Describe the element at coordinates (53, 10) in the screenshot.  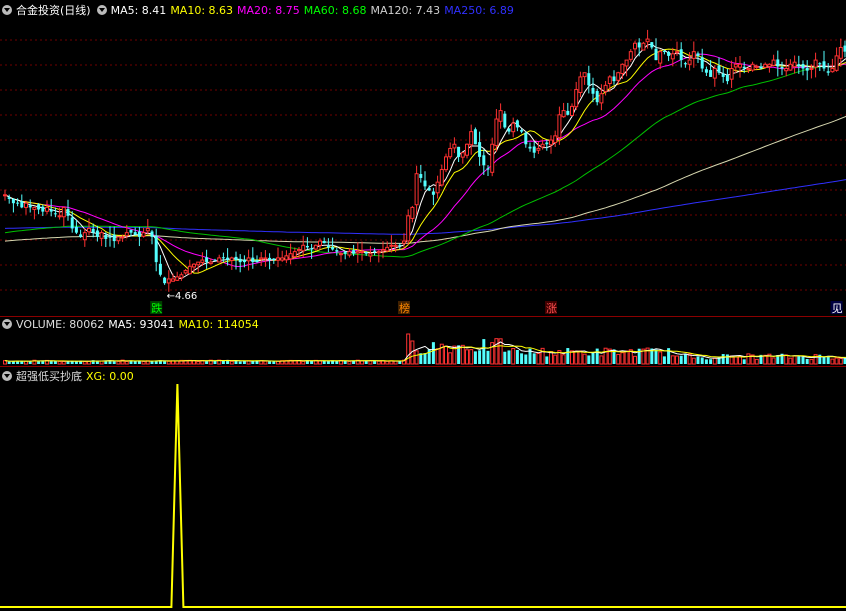
I see `stock-name: 合金投资(日线)` at that location.